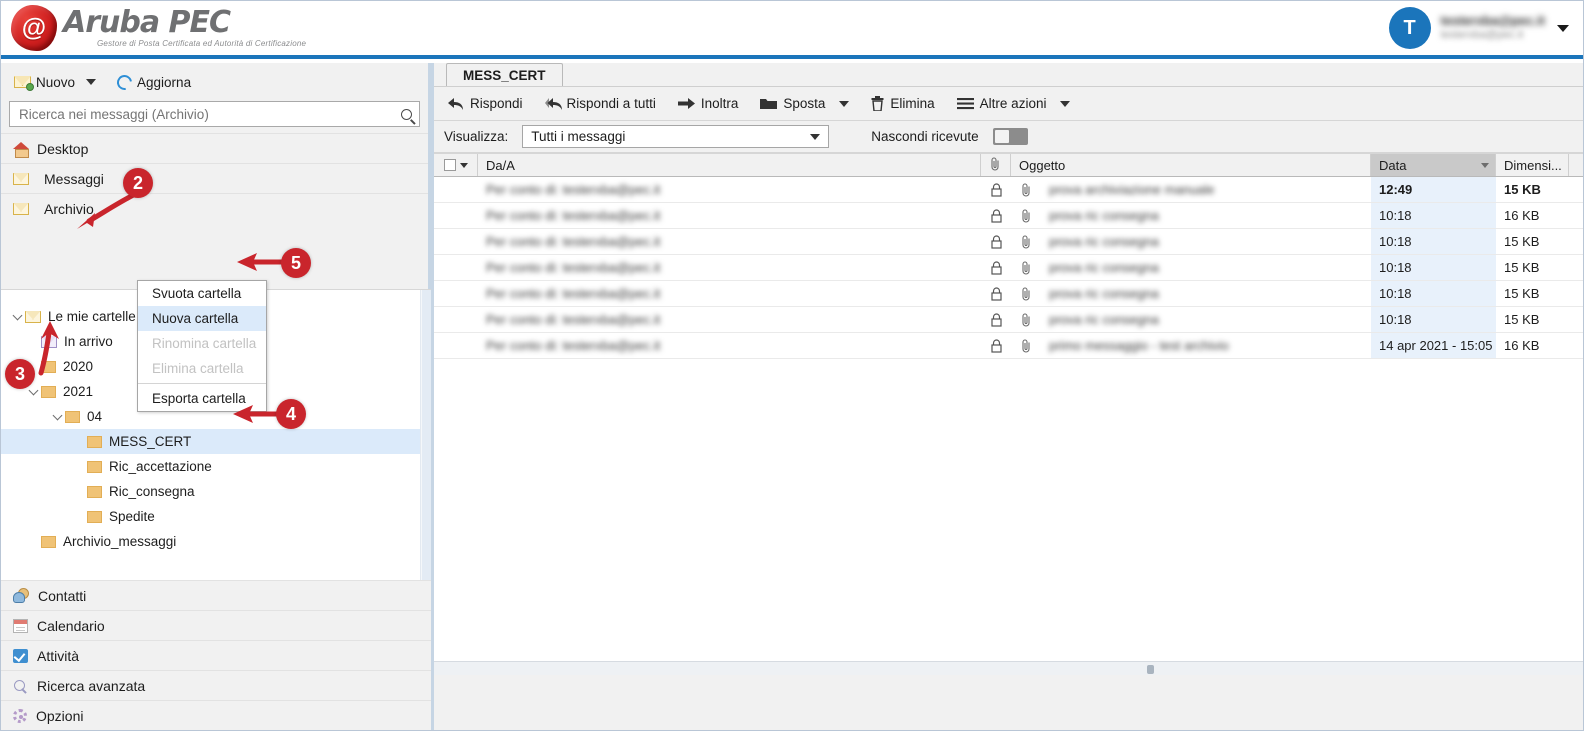 The height and width of the screenshot is (731, 1584). I want to click on select-all-checkbox, so click(450, 165).